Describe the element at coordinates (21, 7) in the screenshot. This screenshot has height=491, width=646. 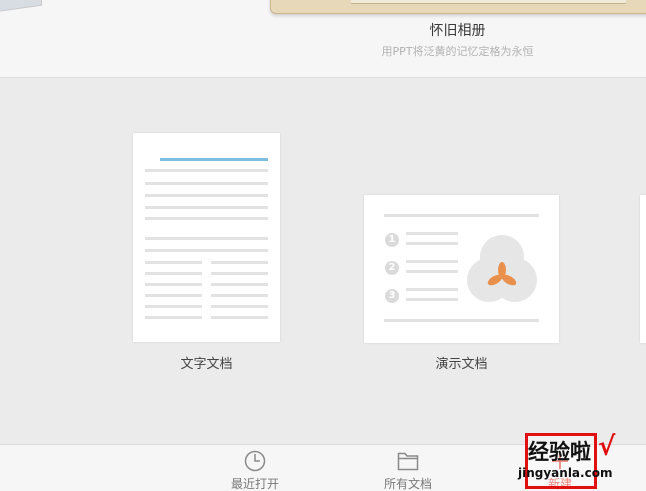
I see `template-thumbnail-left` at that location.